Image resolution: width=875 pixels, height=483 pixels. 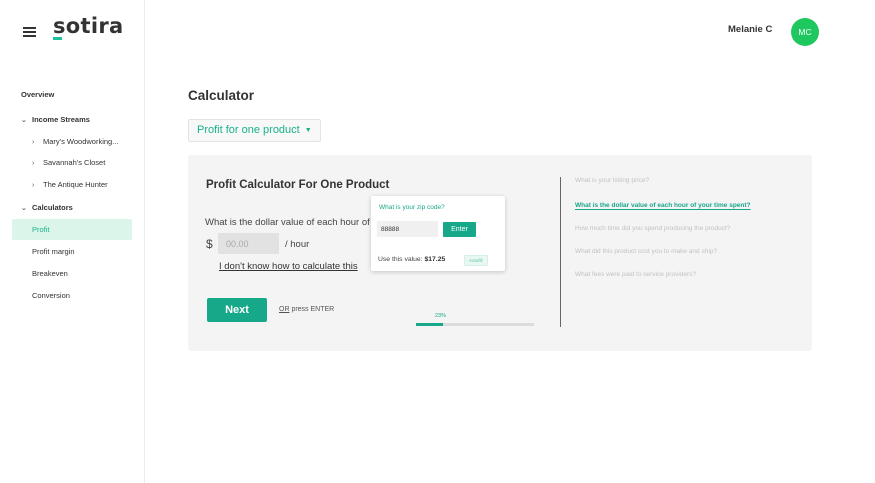 What do you see at coordinates (53, 251) in the screenshot?
I see `sidebar-item-label: Profit margin` at bounding box center [53, 251].